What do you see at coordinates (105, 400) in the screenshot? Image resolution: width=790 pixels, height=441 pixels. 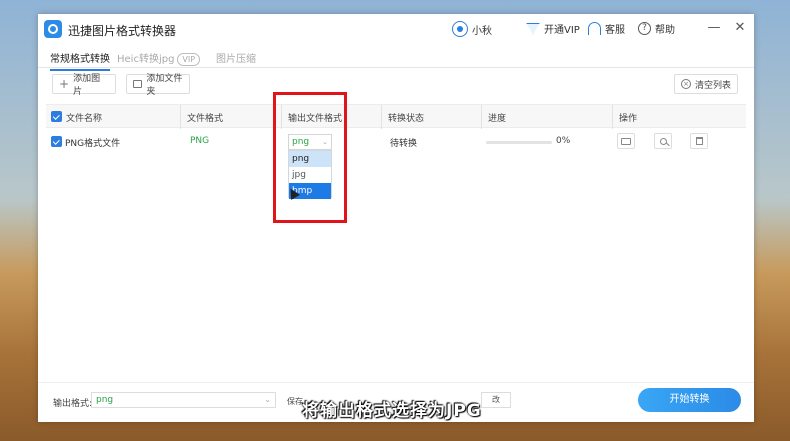 I see `global-output-format-value: png` at bounding box center [105, 400].